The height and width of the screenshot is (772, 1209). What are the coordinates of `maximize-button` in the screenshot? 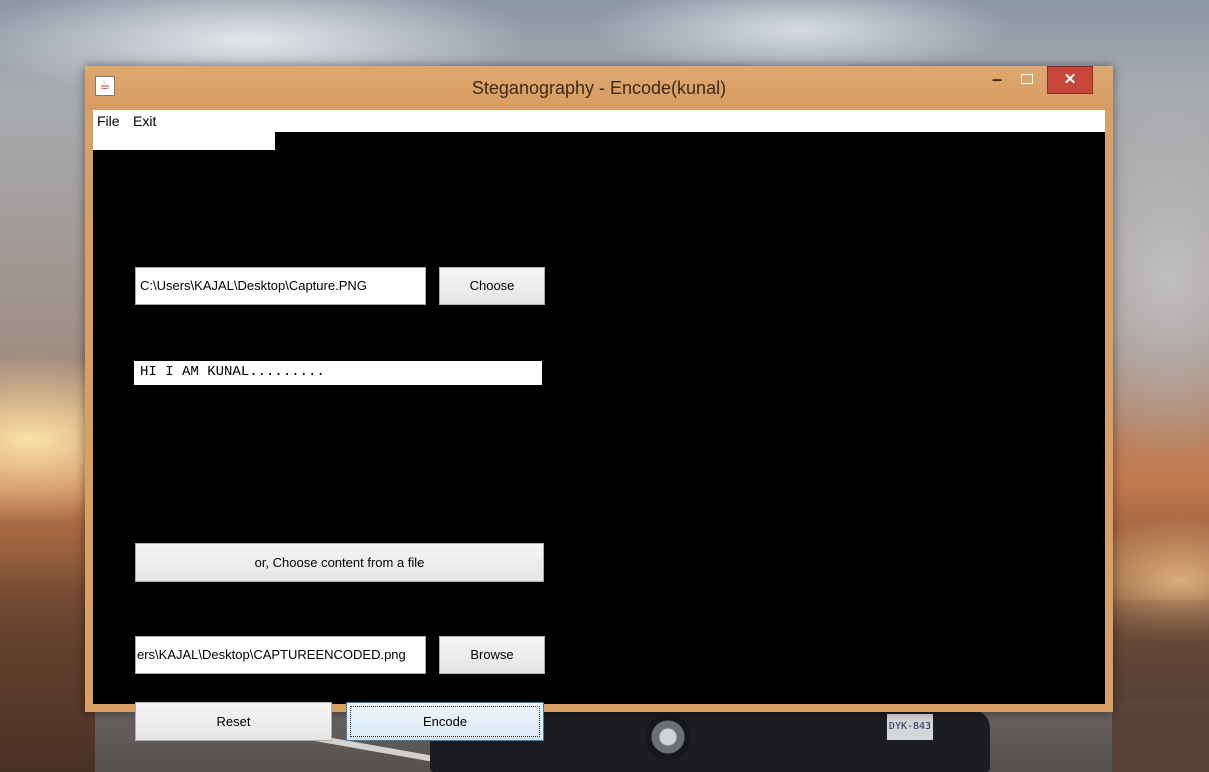 It's located at (1027, 80).